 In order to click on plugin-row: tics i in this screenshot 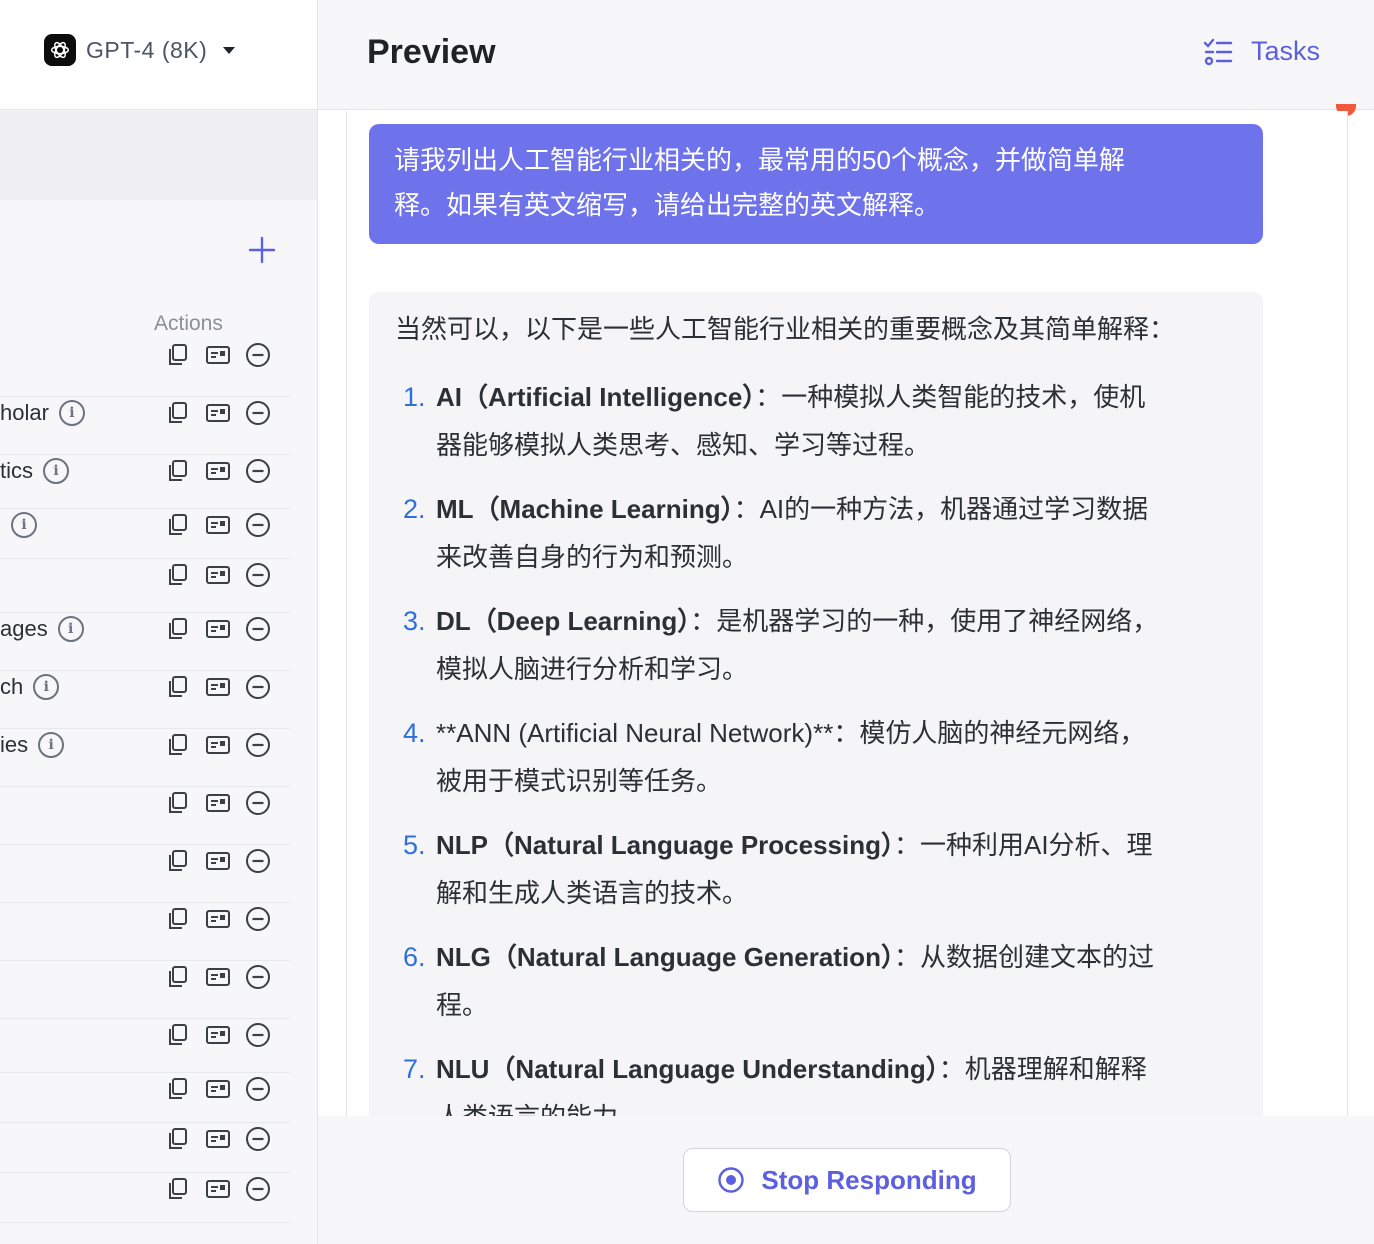, I will do `click(145, 482)`.